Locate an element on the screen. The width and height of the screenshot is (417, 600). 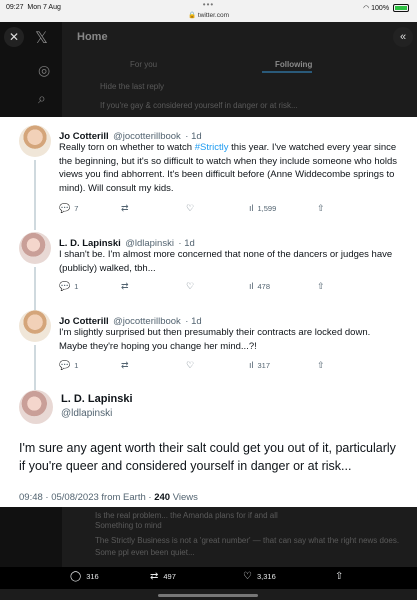
tweet-actions: 💬 7 ⇄ ♡ ıl 1,599 ⇧ is located at coordinates (199, 209).